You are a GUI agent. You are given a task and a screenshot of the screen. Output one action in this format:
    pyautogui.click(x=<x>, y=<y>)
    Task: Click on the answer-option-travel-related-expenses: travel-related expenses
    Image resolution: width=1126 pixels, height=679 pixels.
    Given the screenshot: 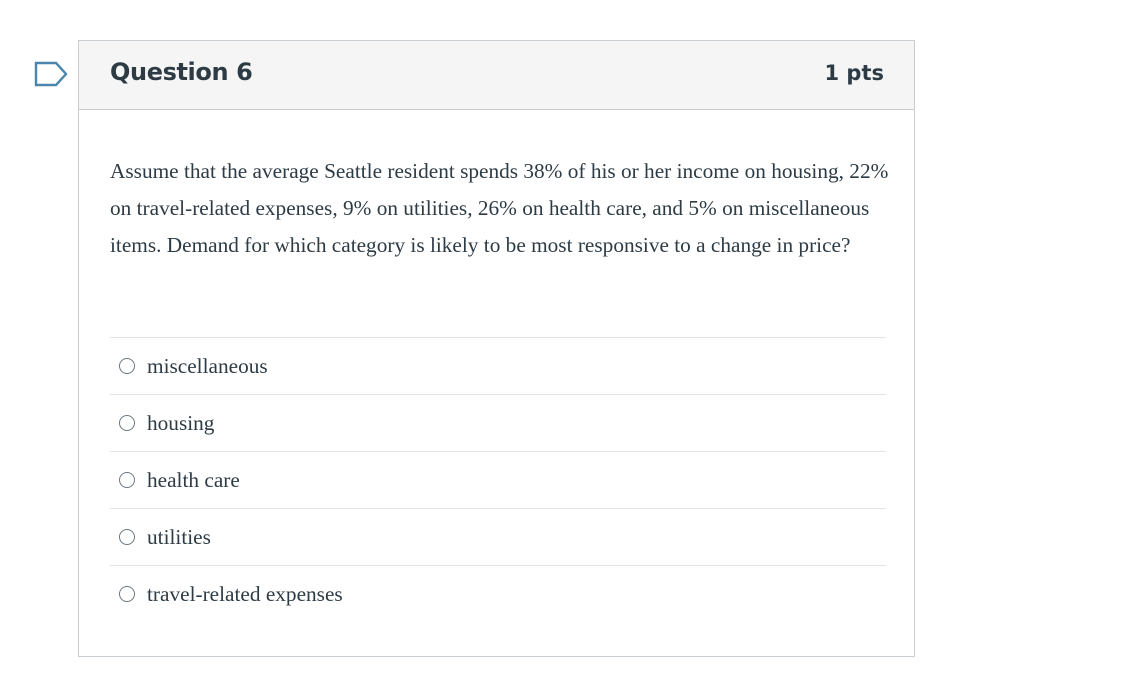 What is the action you would take?
    pyautogui.click(x=498, y=593)
    